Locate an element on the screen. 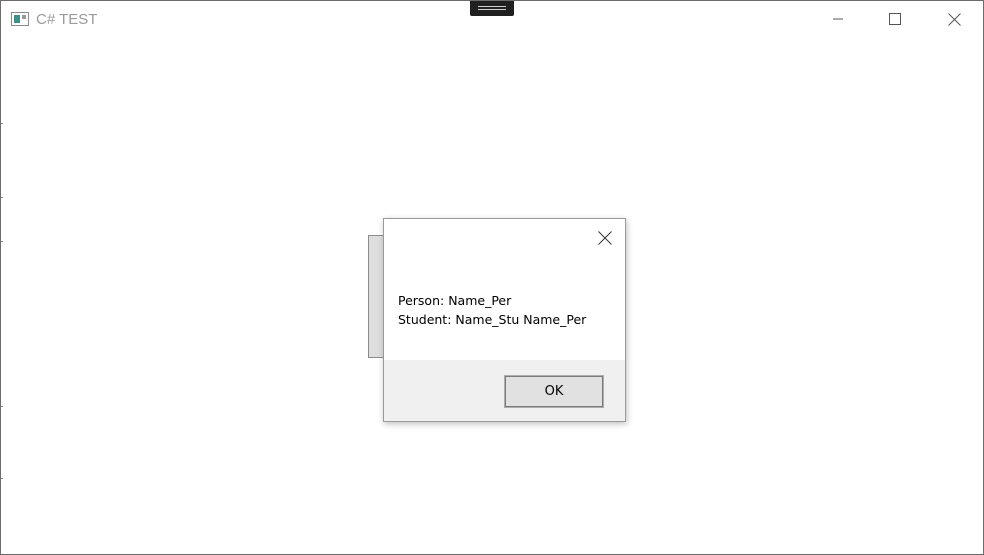 Image resolution: width=984 pixels, height=555 pixels. minimize-icon is located at coordinates (838, 19).